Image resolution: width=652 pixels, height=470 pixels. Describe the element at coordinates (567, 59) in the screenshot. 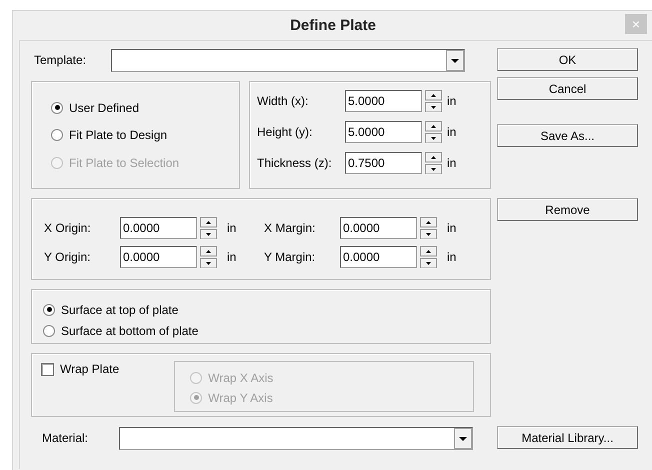

I see `ok-button: OK` at that location.